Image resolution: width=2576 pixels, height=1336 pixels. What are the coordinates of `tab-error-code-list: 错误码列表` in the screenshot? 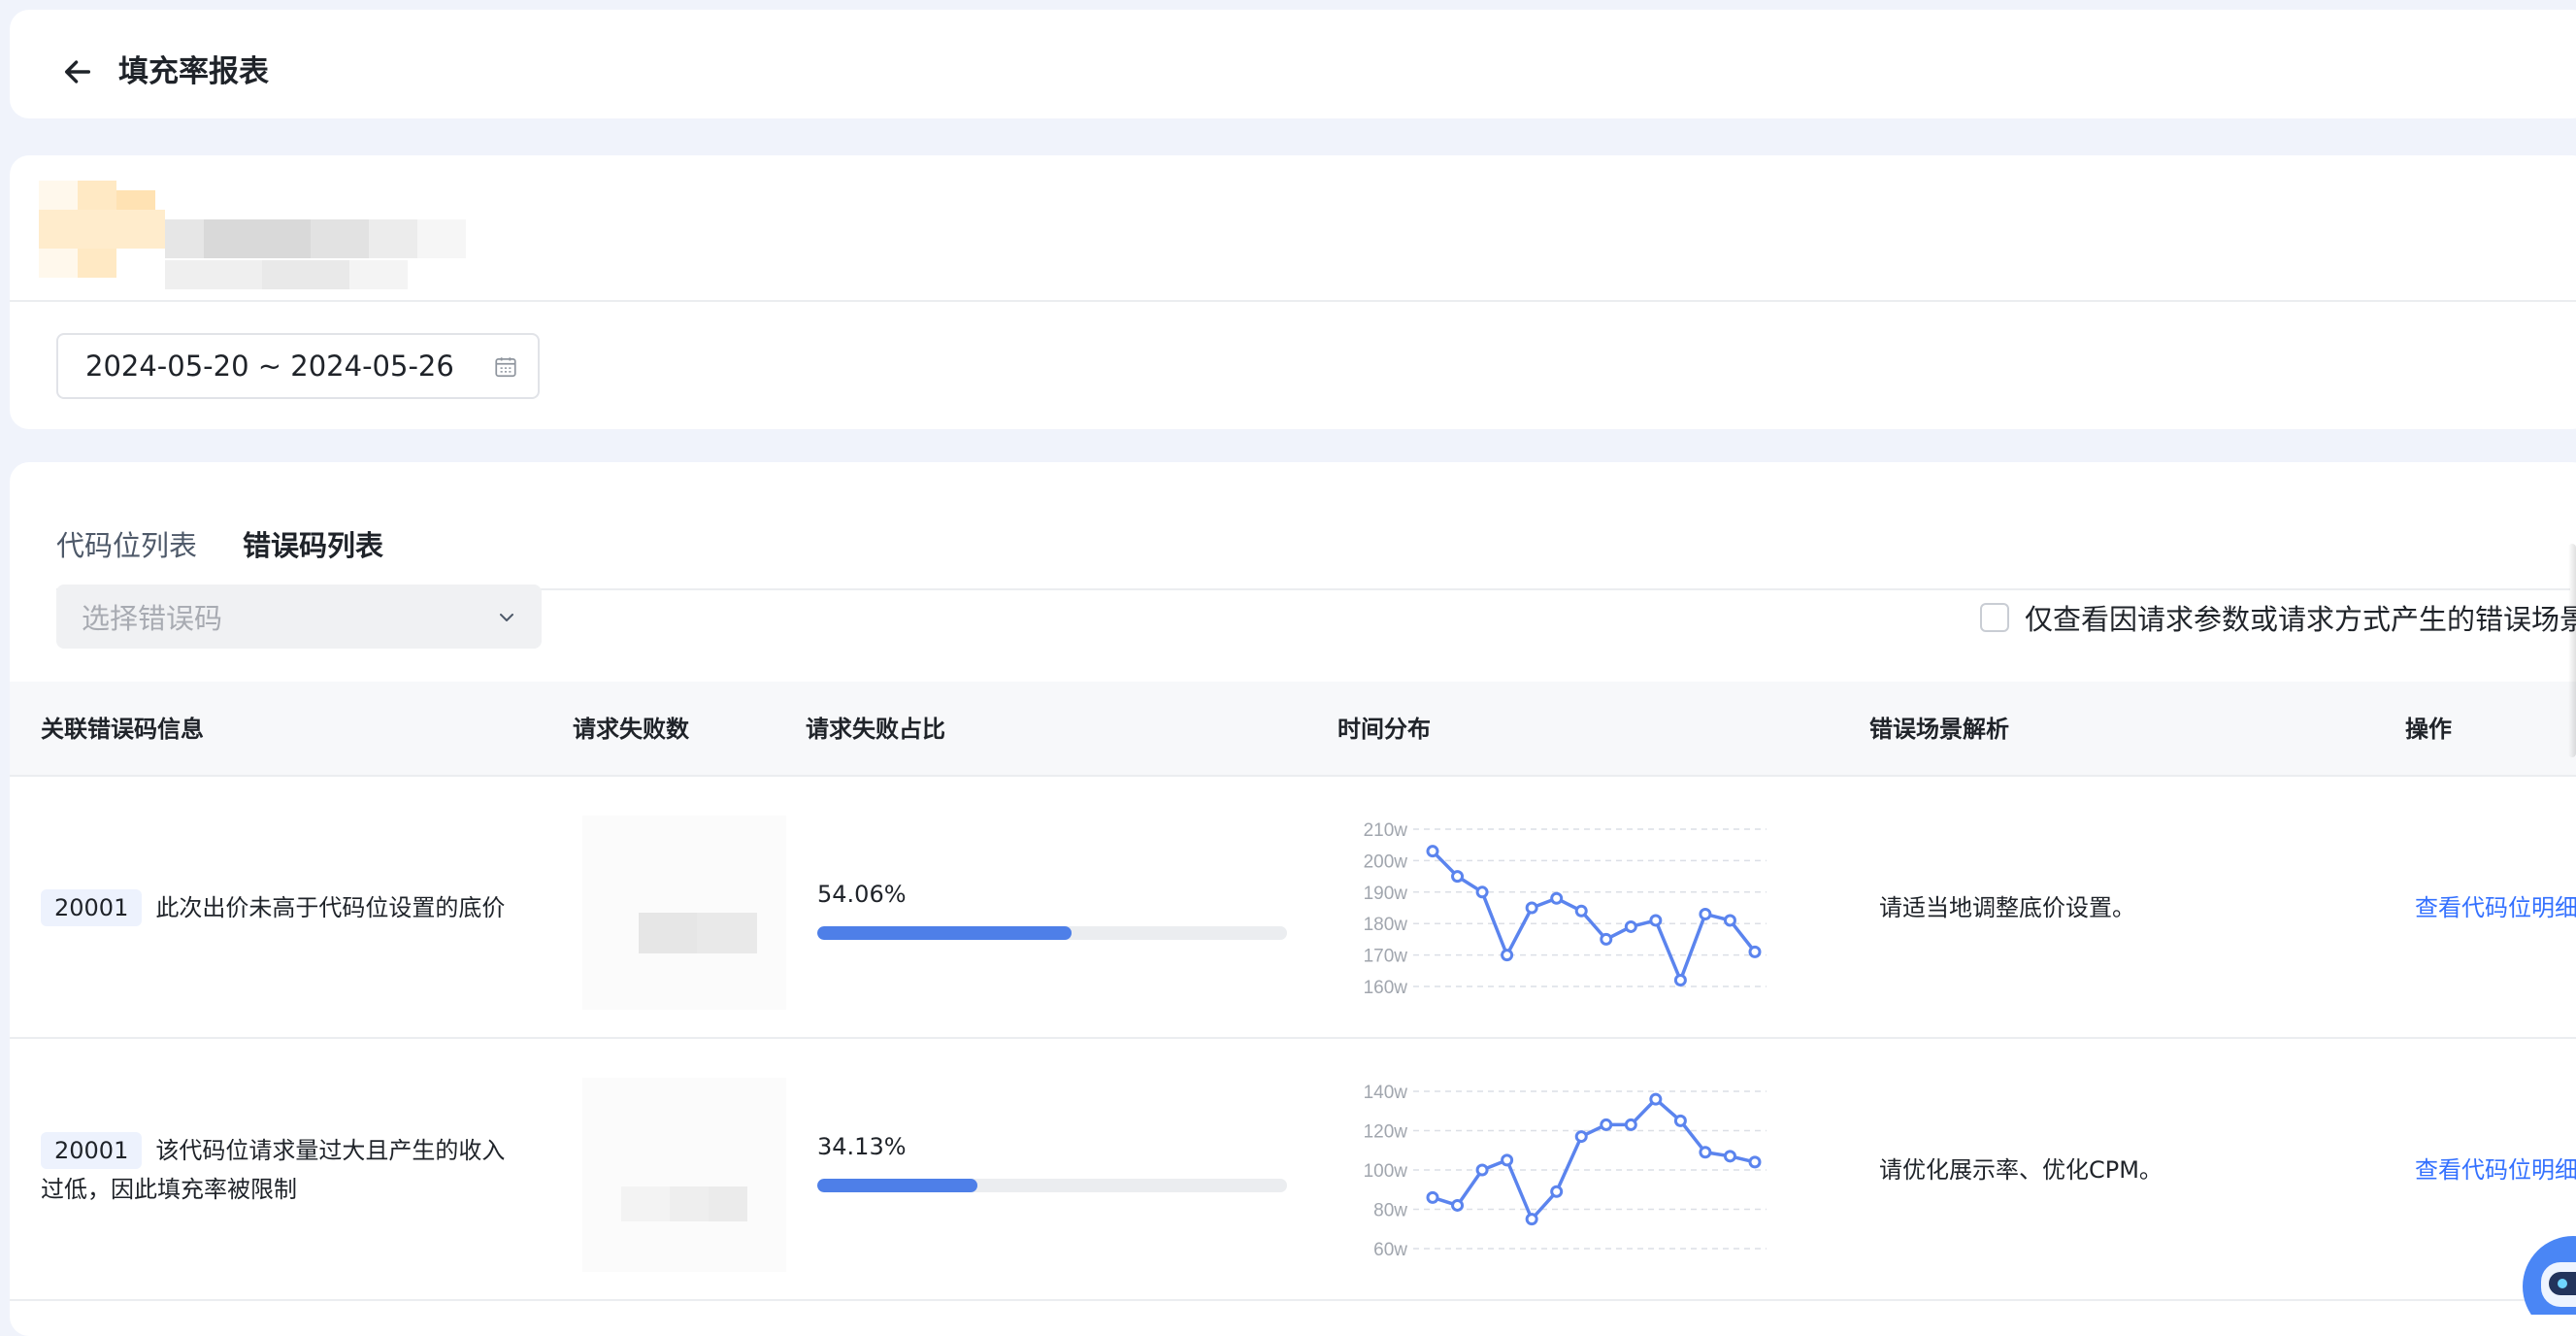 It's located at (313, 545).